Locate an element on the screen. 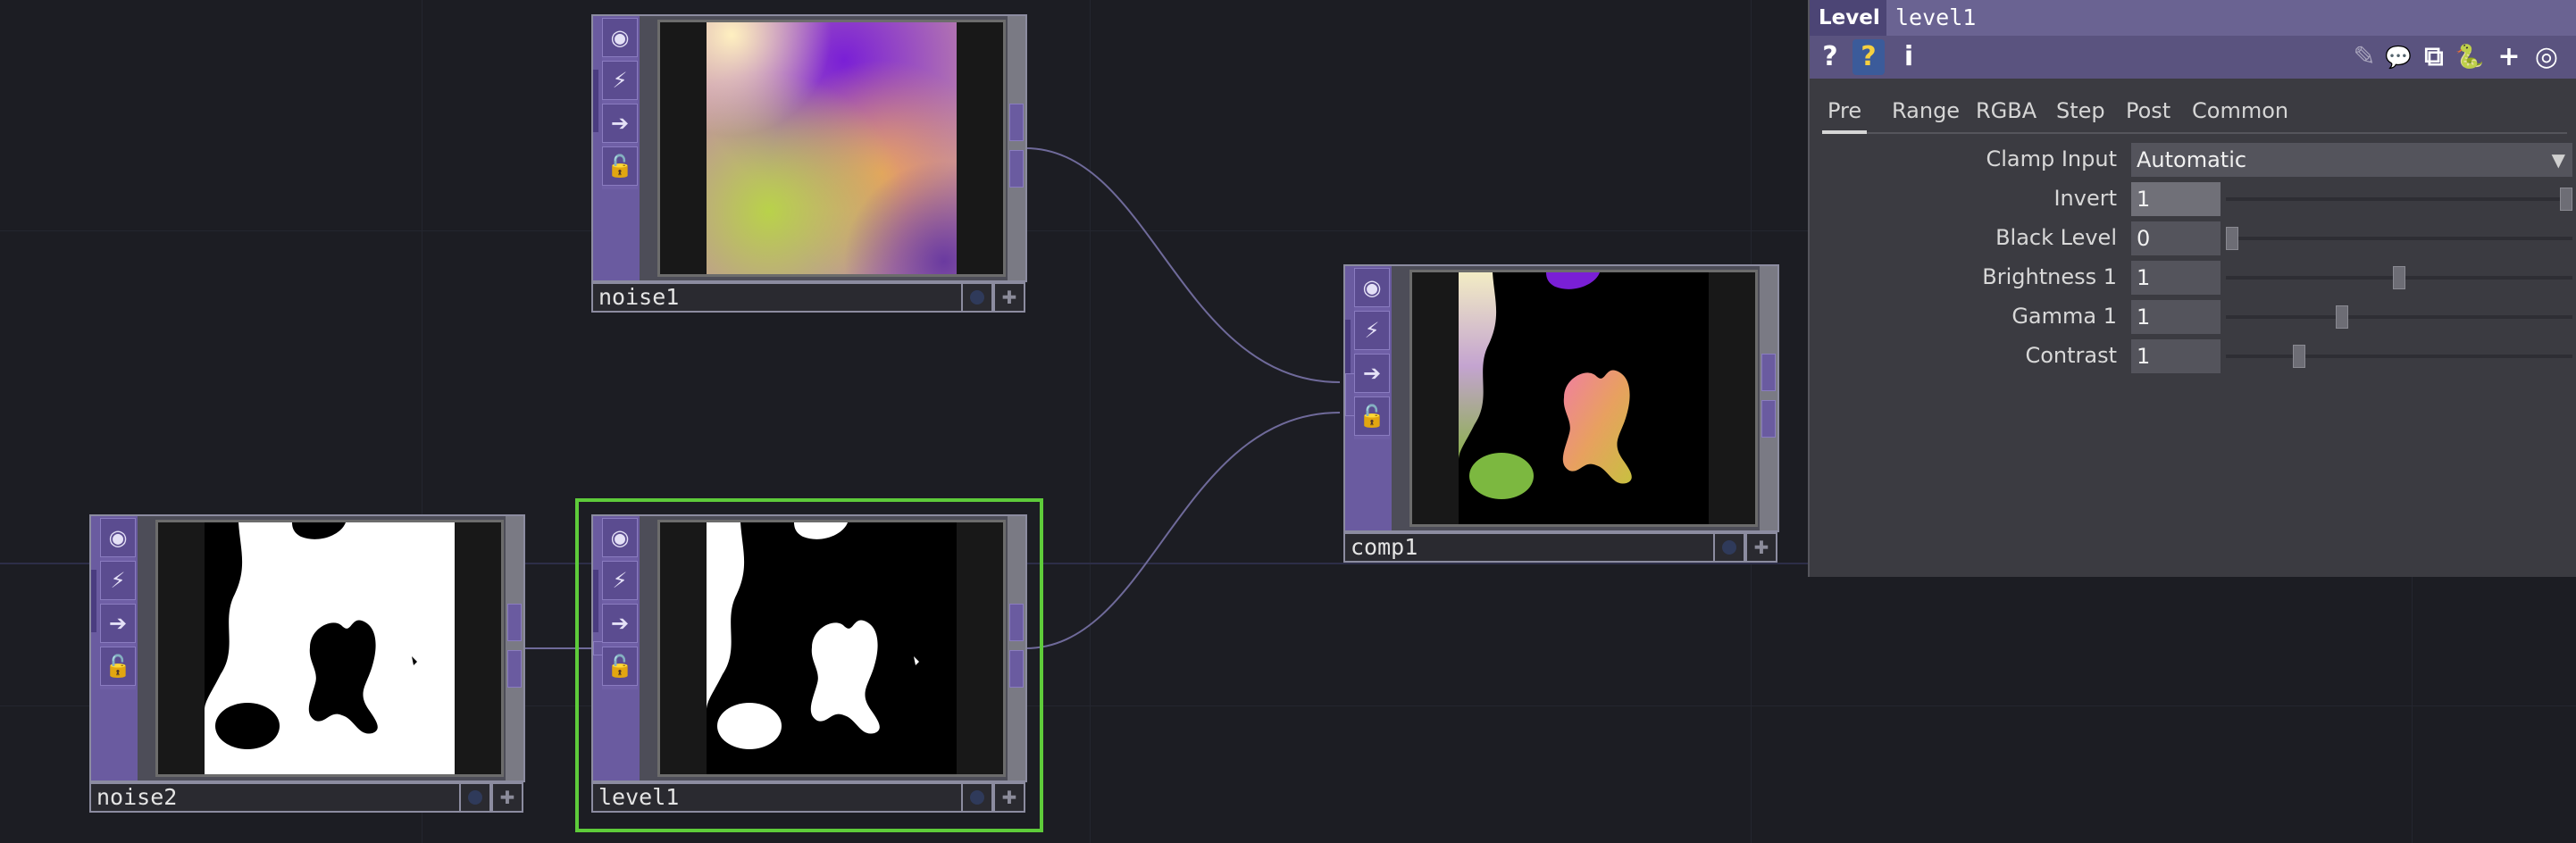 The width and height of the screenshot is (2576, 843). op-type-label: Level is located at coordinates (1850, 18).